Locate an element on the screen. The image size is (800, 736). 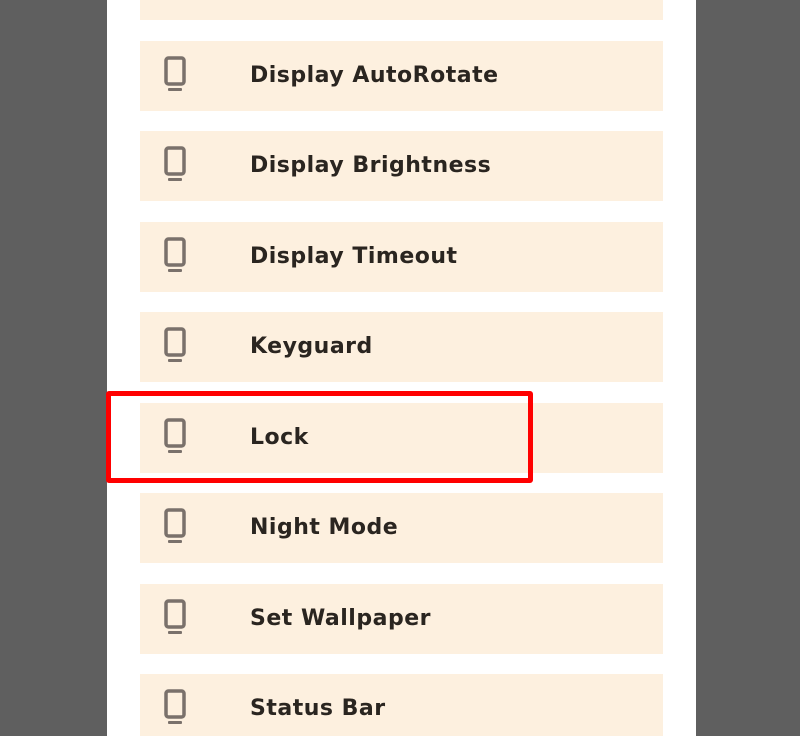
list-item-label: Display Timeout is located at coordinates (354, 256).